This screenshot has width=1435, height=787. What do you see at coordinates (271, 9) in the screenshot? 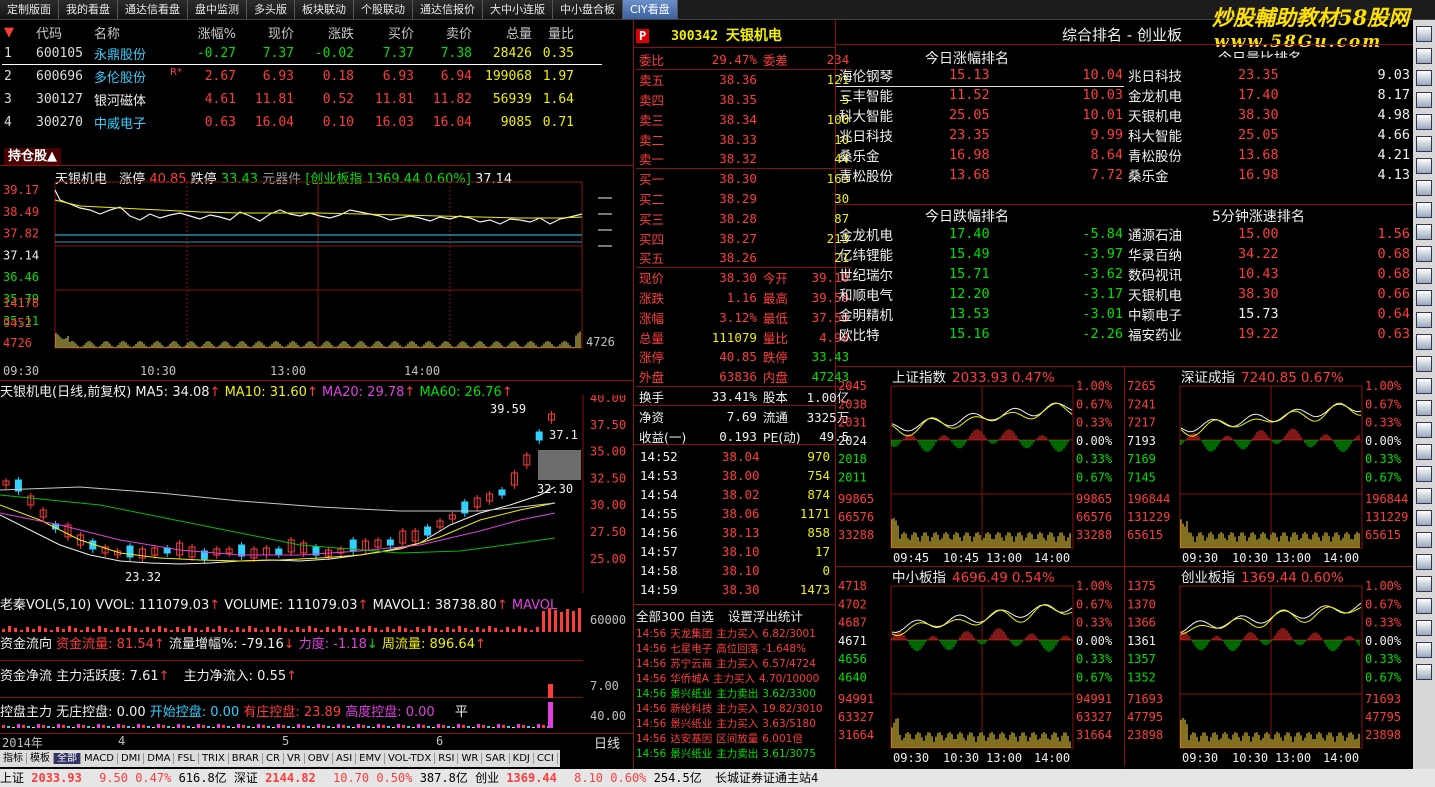
I see `layout-tab: 多头版` at bounding box center [271, 9].